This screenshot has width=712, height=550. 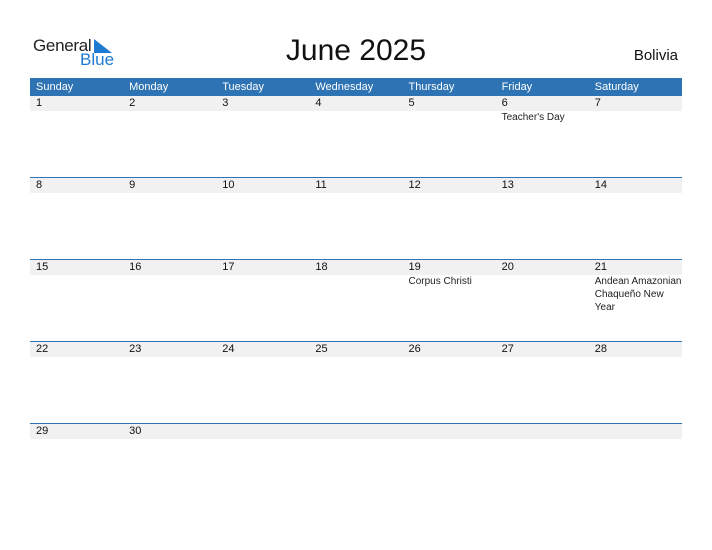 I want to click on day-cell: 3, so click(x=262, y=110).